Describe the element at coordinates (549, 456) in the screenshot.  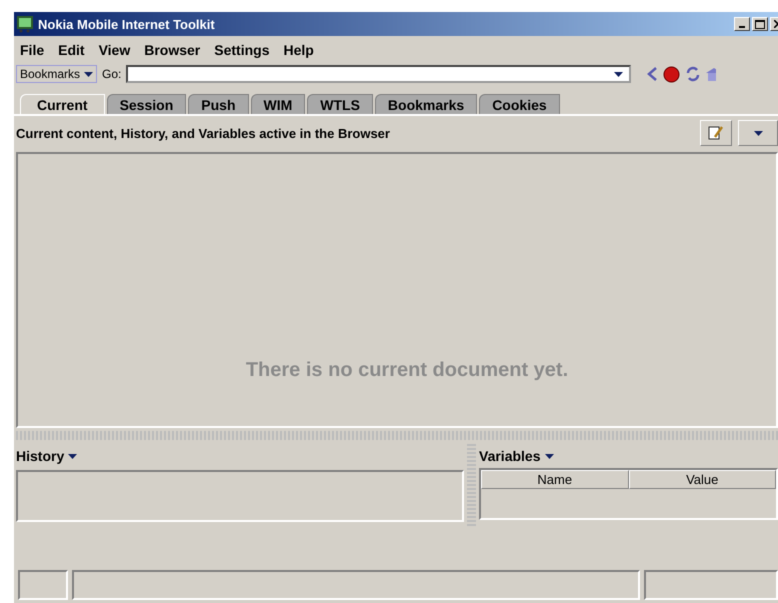
I see `variables-caret-icon` at that location.